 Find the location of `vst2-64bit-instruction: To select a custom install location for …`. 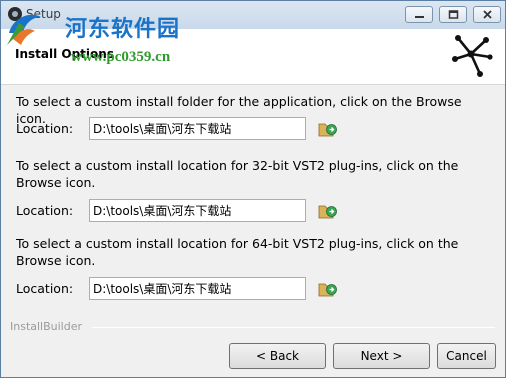

vst2-64bit-instruction: To select a custom install location for … is located at coordinates (237, 252).